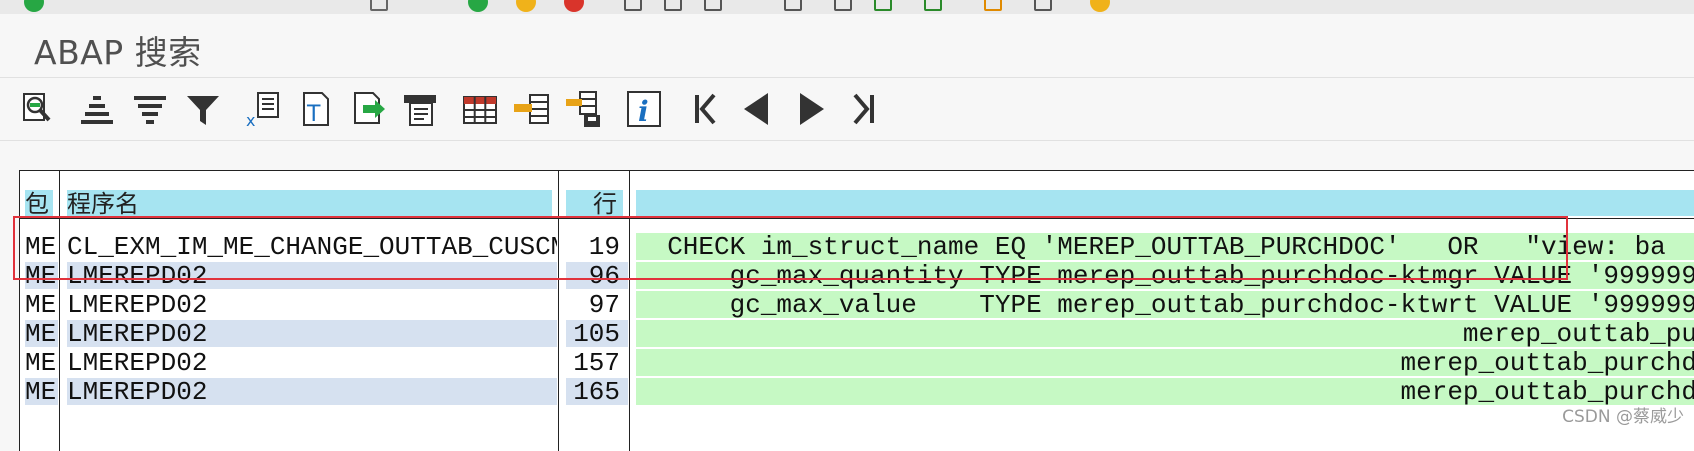 The width and height of the screenshot is (1694, 451). Describe the element at coordinates (263, 109) in the screenshot. I see `calculate-total-icon: x` at that location.